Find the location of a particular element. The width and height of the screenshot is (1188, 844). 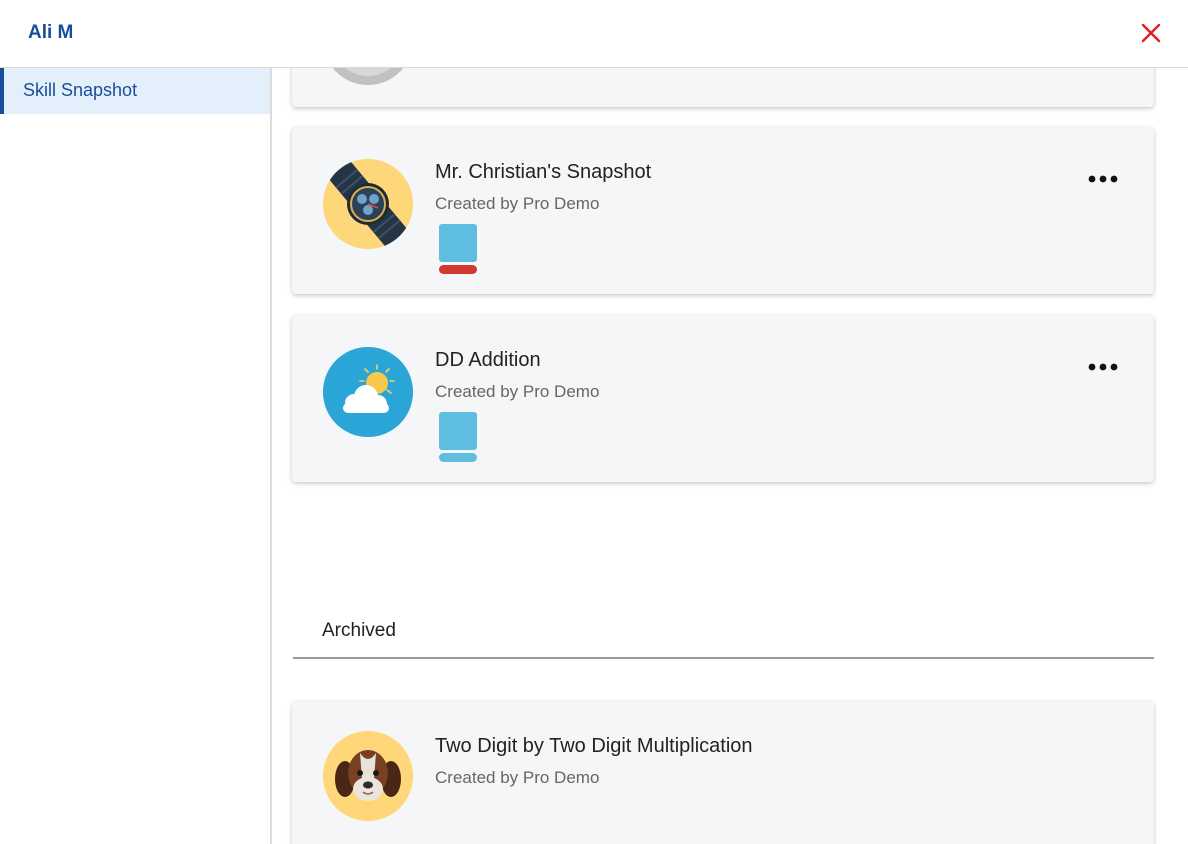

snapshot-card-partial is located at coordinates (723, 87).